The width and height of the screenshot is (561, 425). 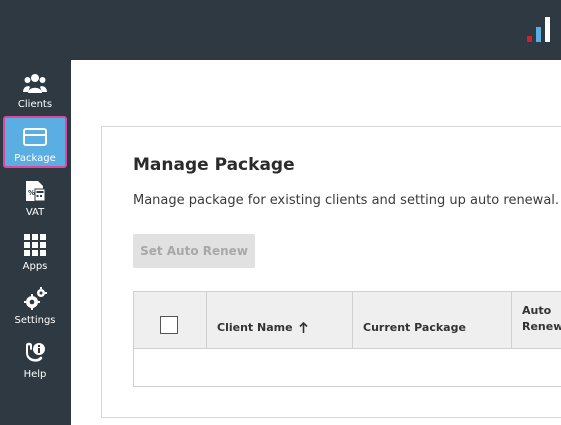 What do you see at coordinates (194, 251) in the screenshot?
I see `set-auto-renew-button: Set Auto Renew` at bounding box center [194, 251].